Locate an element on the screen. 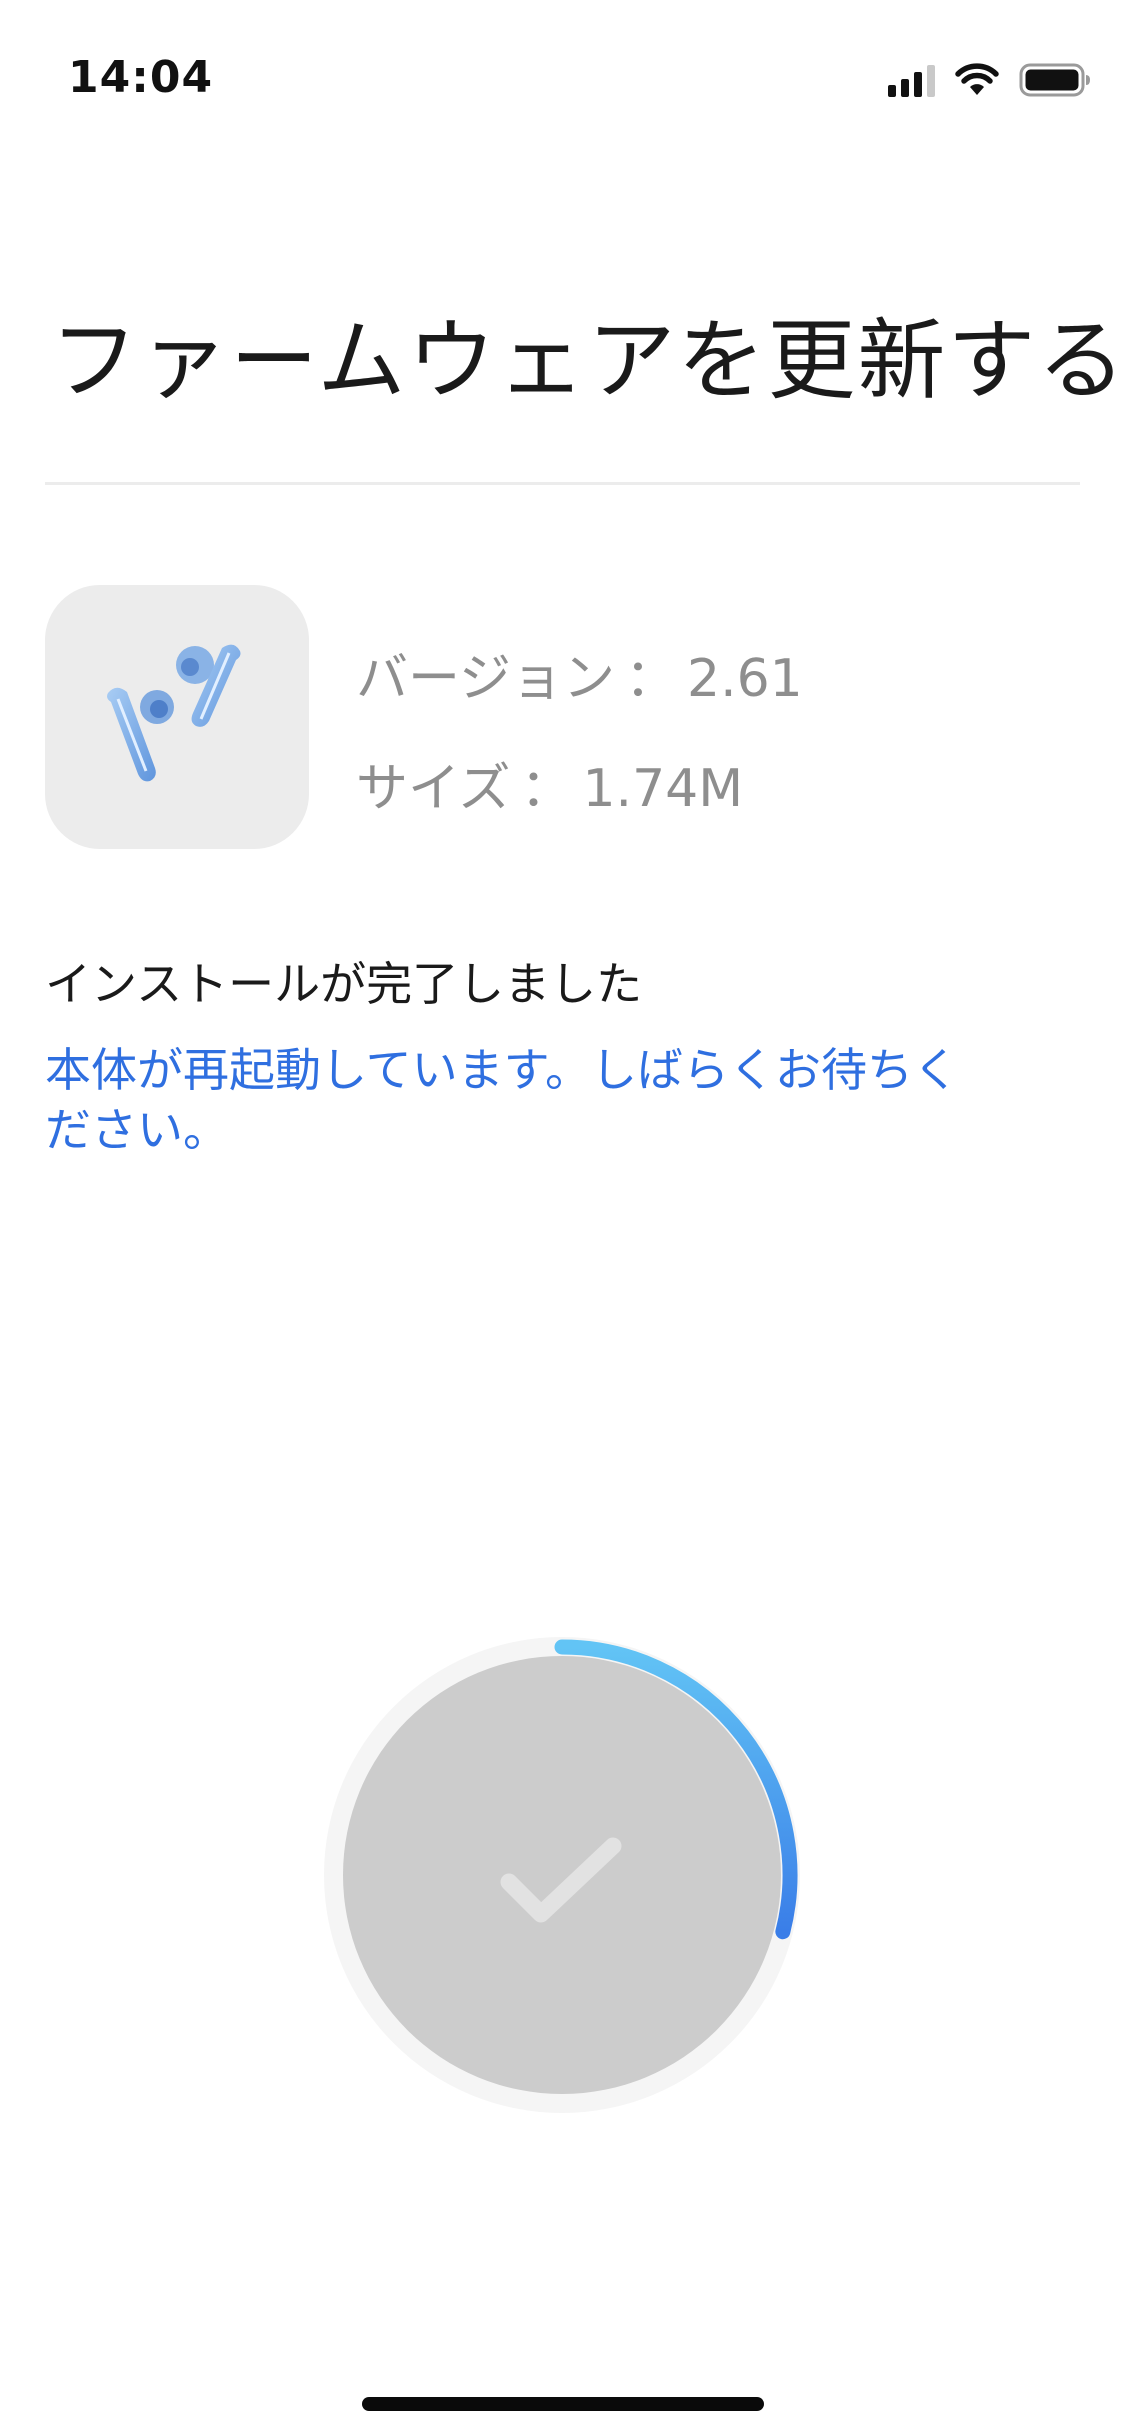 This screenshot has width=1125, height=2436. version-value: 2.61 is located at coordinates (744, 679).